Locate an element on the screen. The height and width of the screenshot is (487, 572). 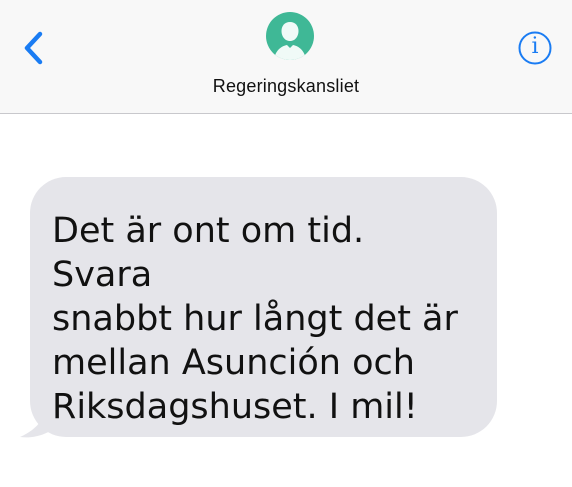
contact-name: Regeringskansliet is located at coordinates (286, 86).